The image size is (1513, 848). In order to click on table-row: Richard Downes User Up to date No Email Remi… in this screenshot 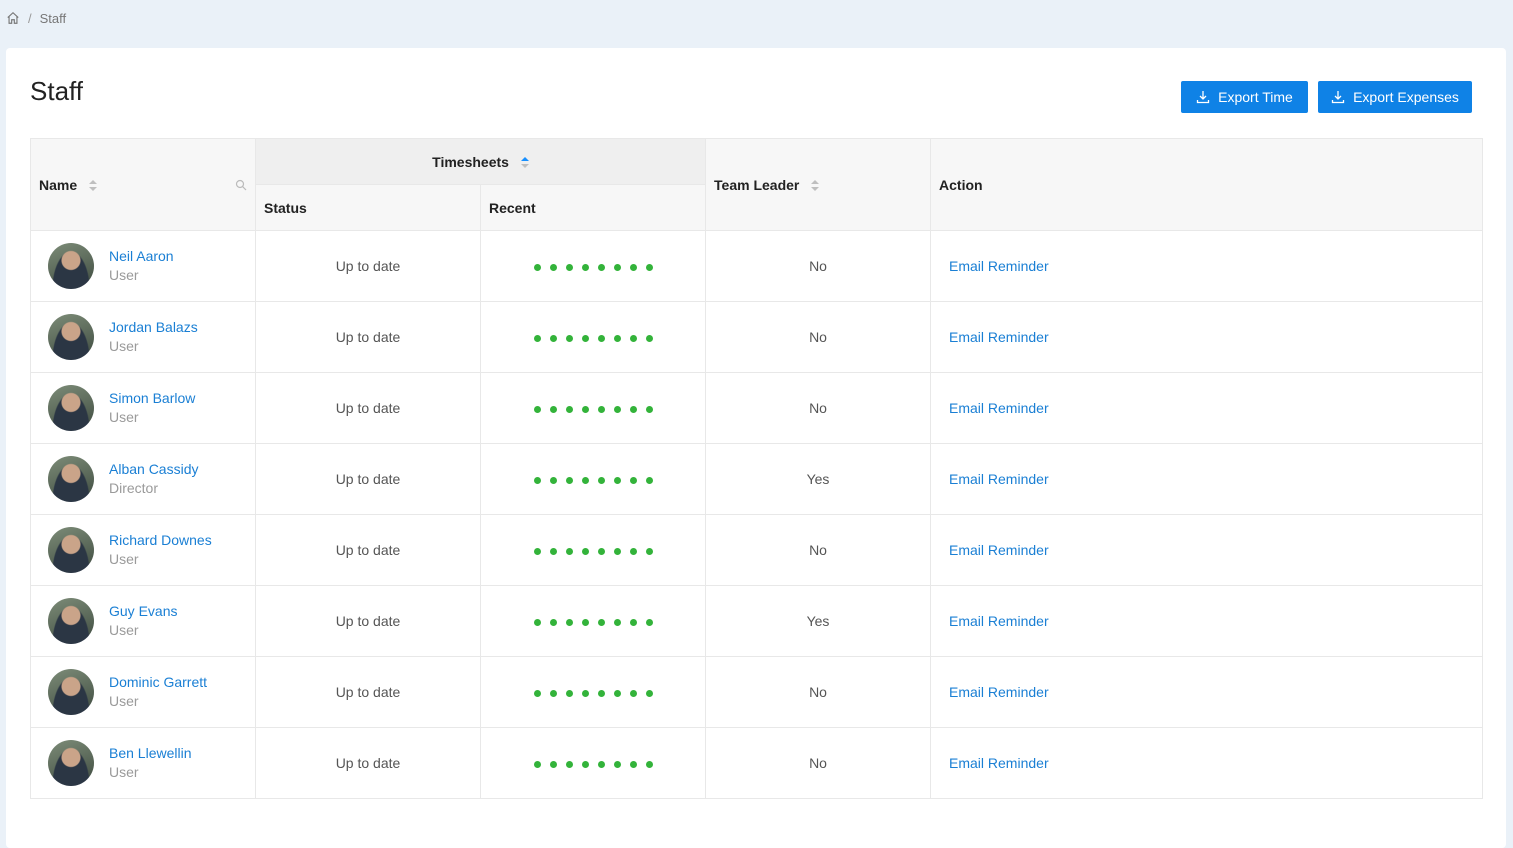, I will do `click(757, 550)`.